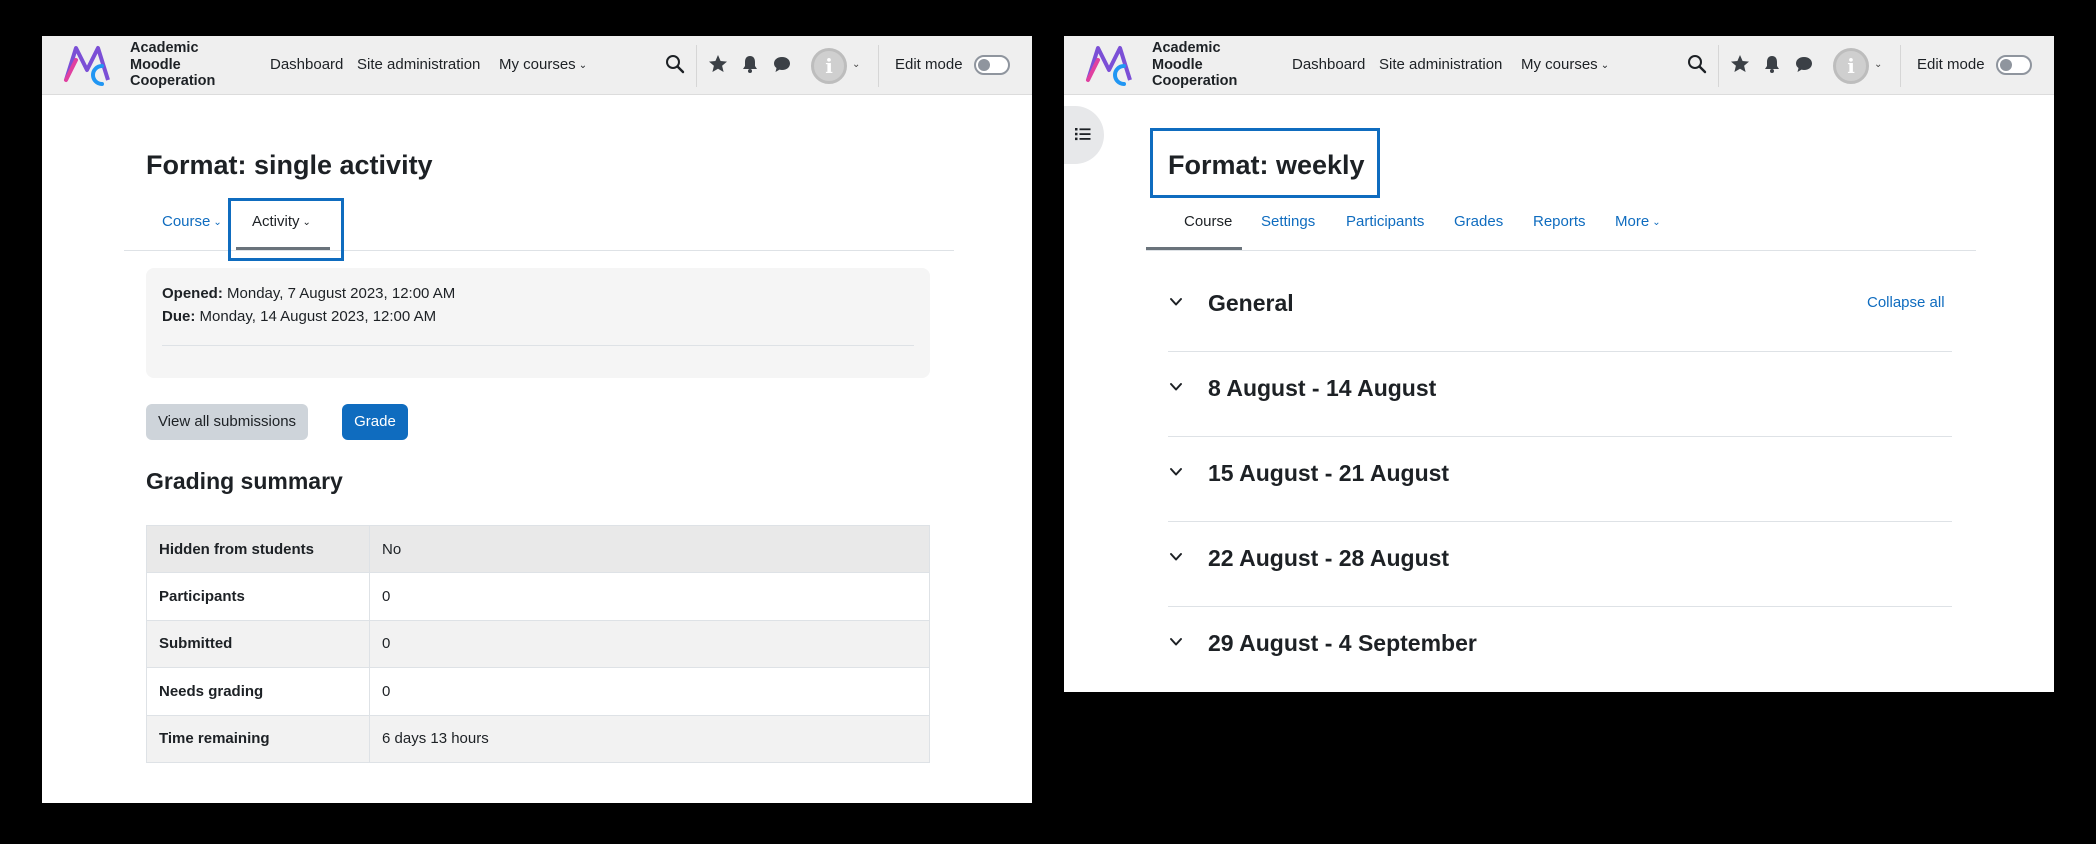 This screenshot has height=844, width=2096. What do you see at coordinates (164, 48) in the screenshot?
I see `brand-line-1: Academic` at bounding box center [164, 48].